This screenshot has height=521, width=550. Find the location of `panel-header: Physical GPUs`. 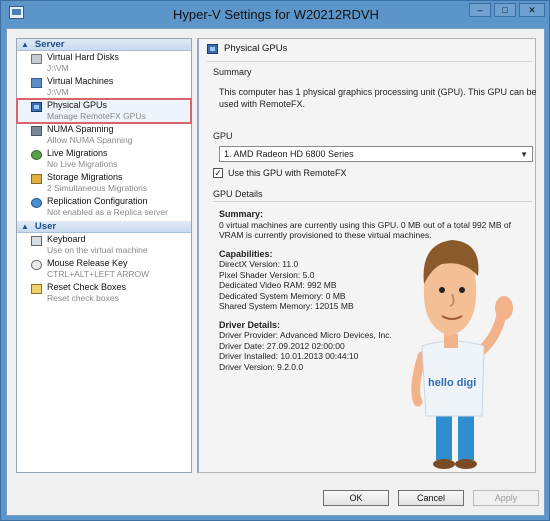

panel-header: Physical GPUs is located at coordinates (247, 48).